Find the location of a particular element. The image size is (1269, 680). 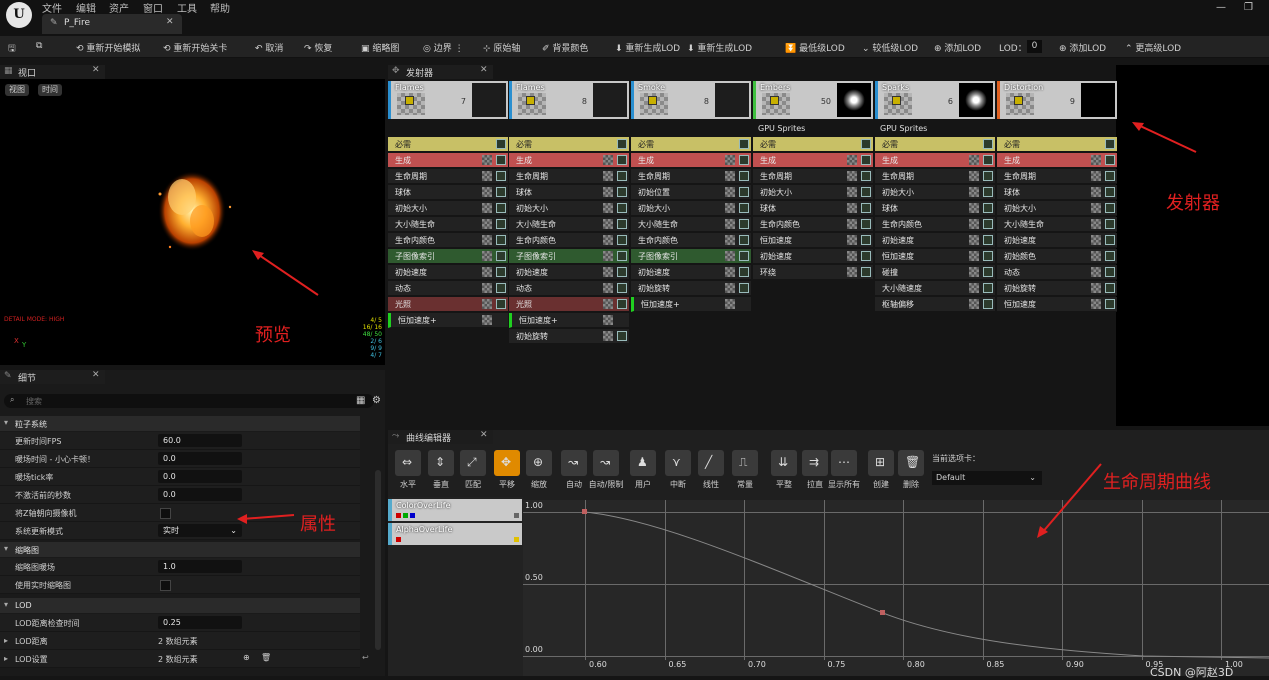

browse-icon: ⧉ is located at coordinates (39, 46).